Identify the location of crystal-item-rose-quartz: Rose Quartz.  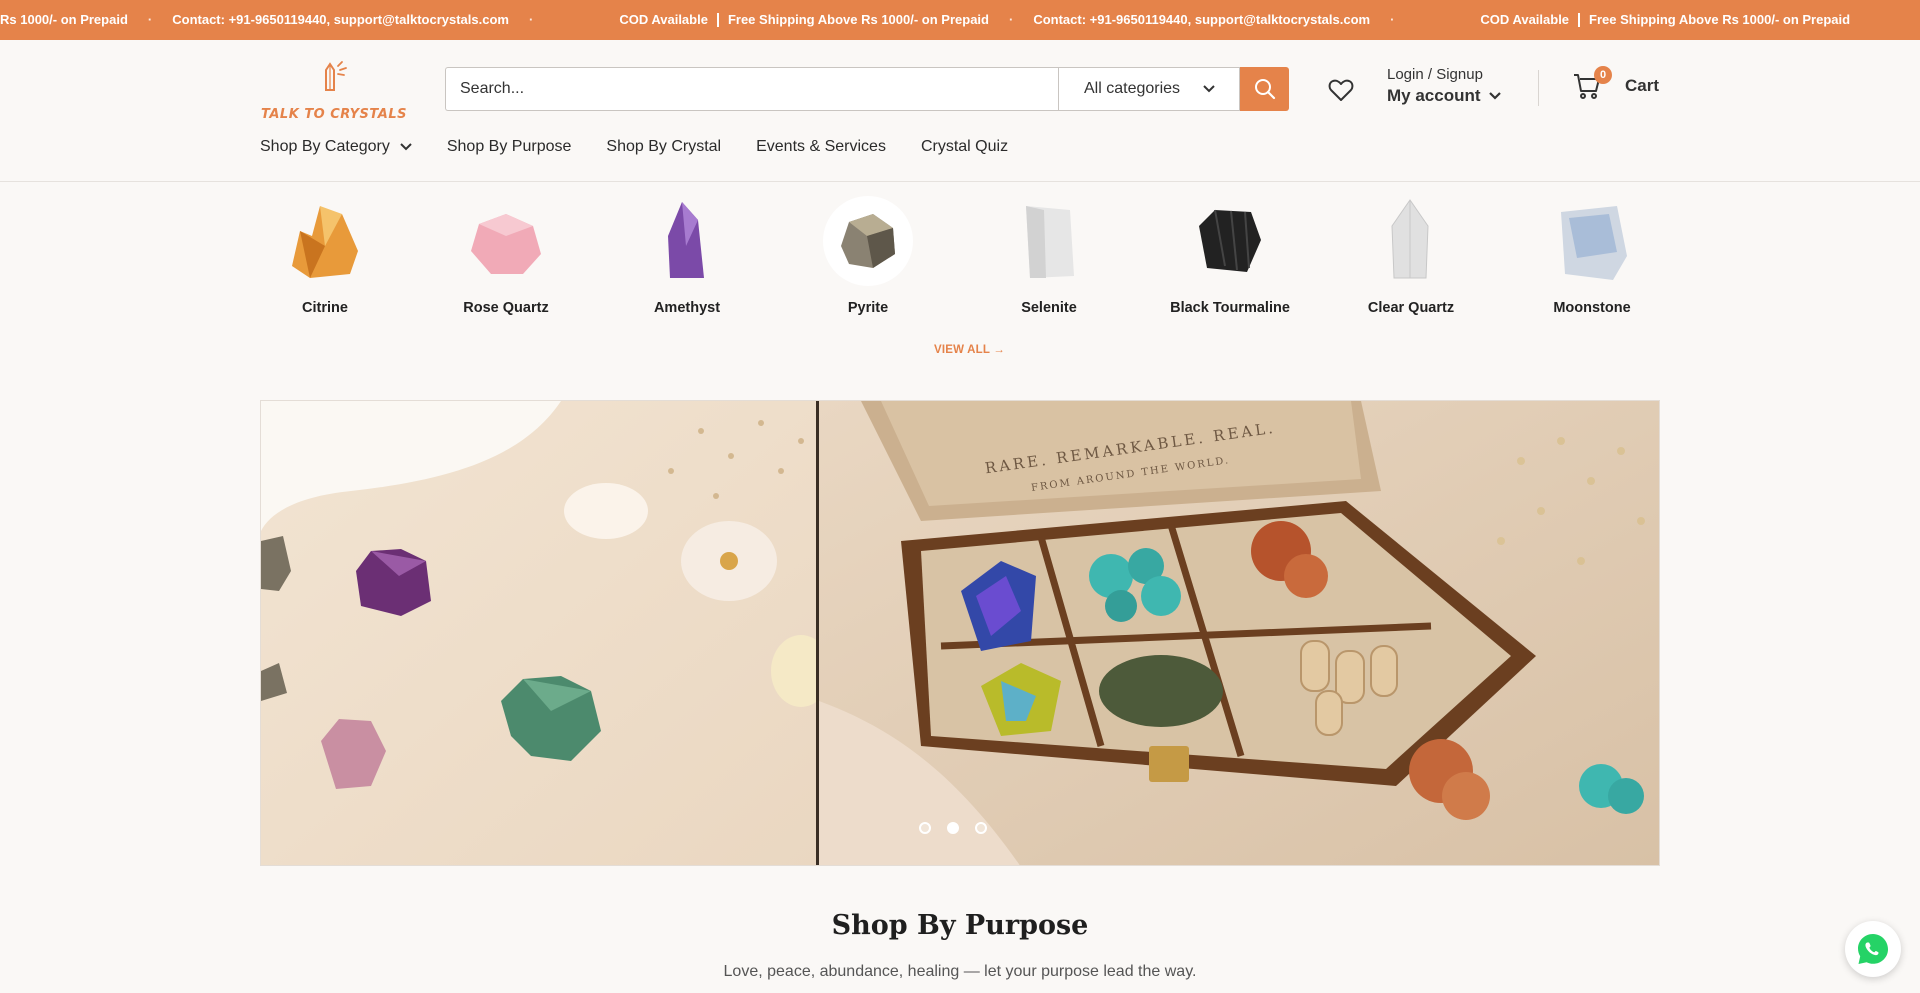
(506, 256).